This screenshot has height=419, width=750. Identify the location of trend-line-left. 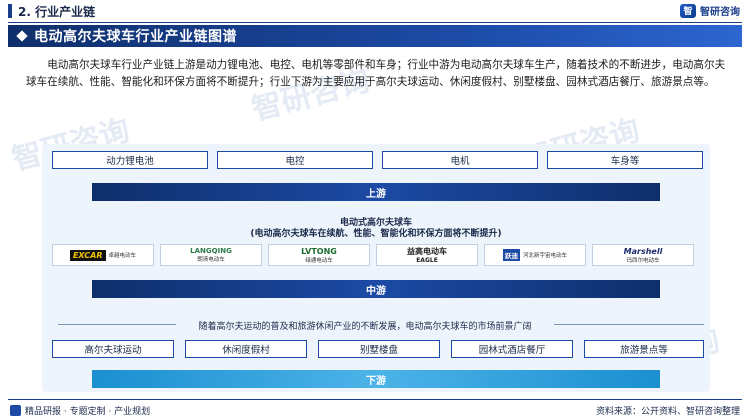
(117, 324).